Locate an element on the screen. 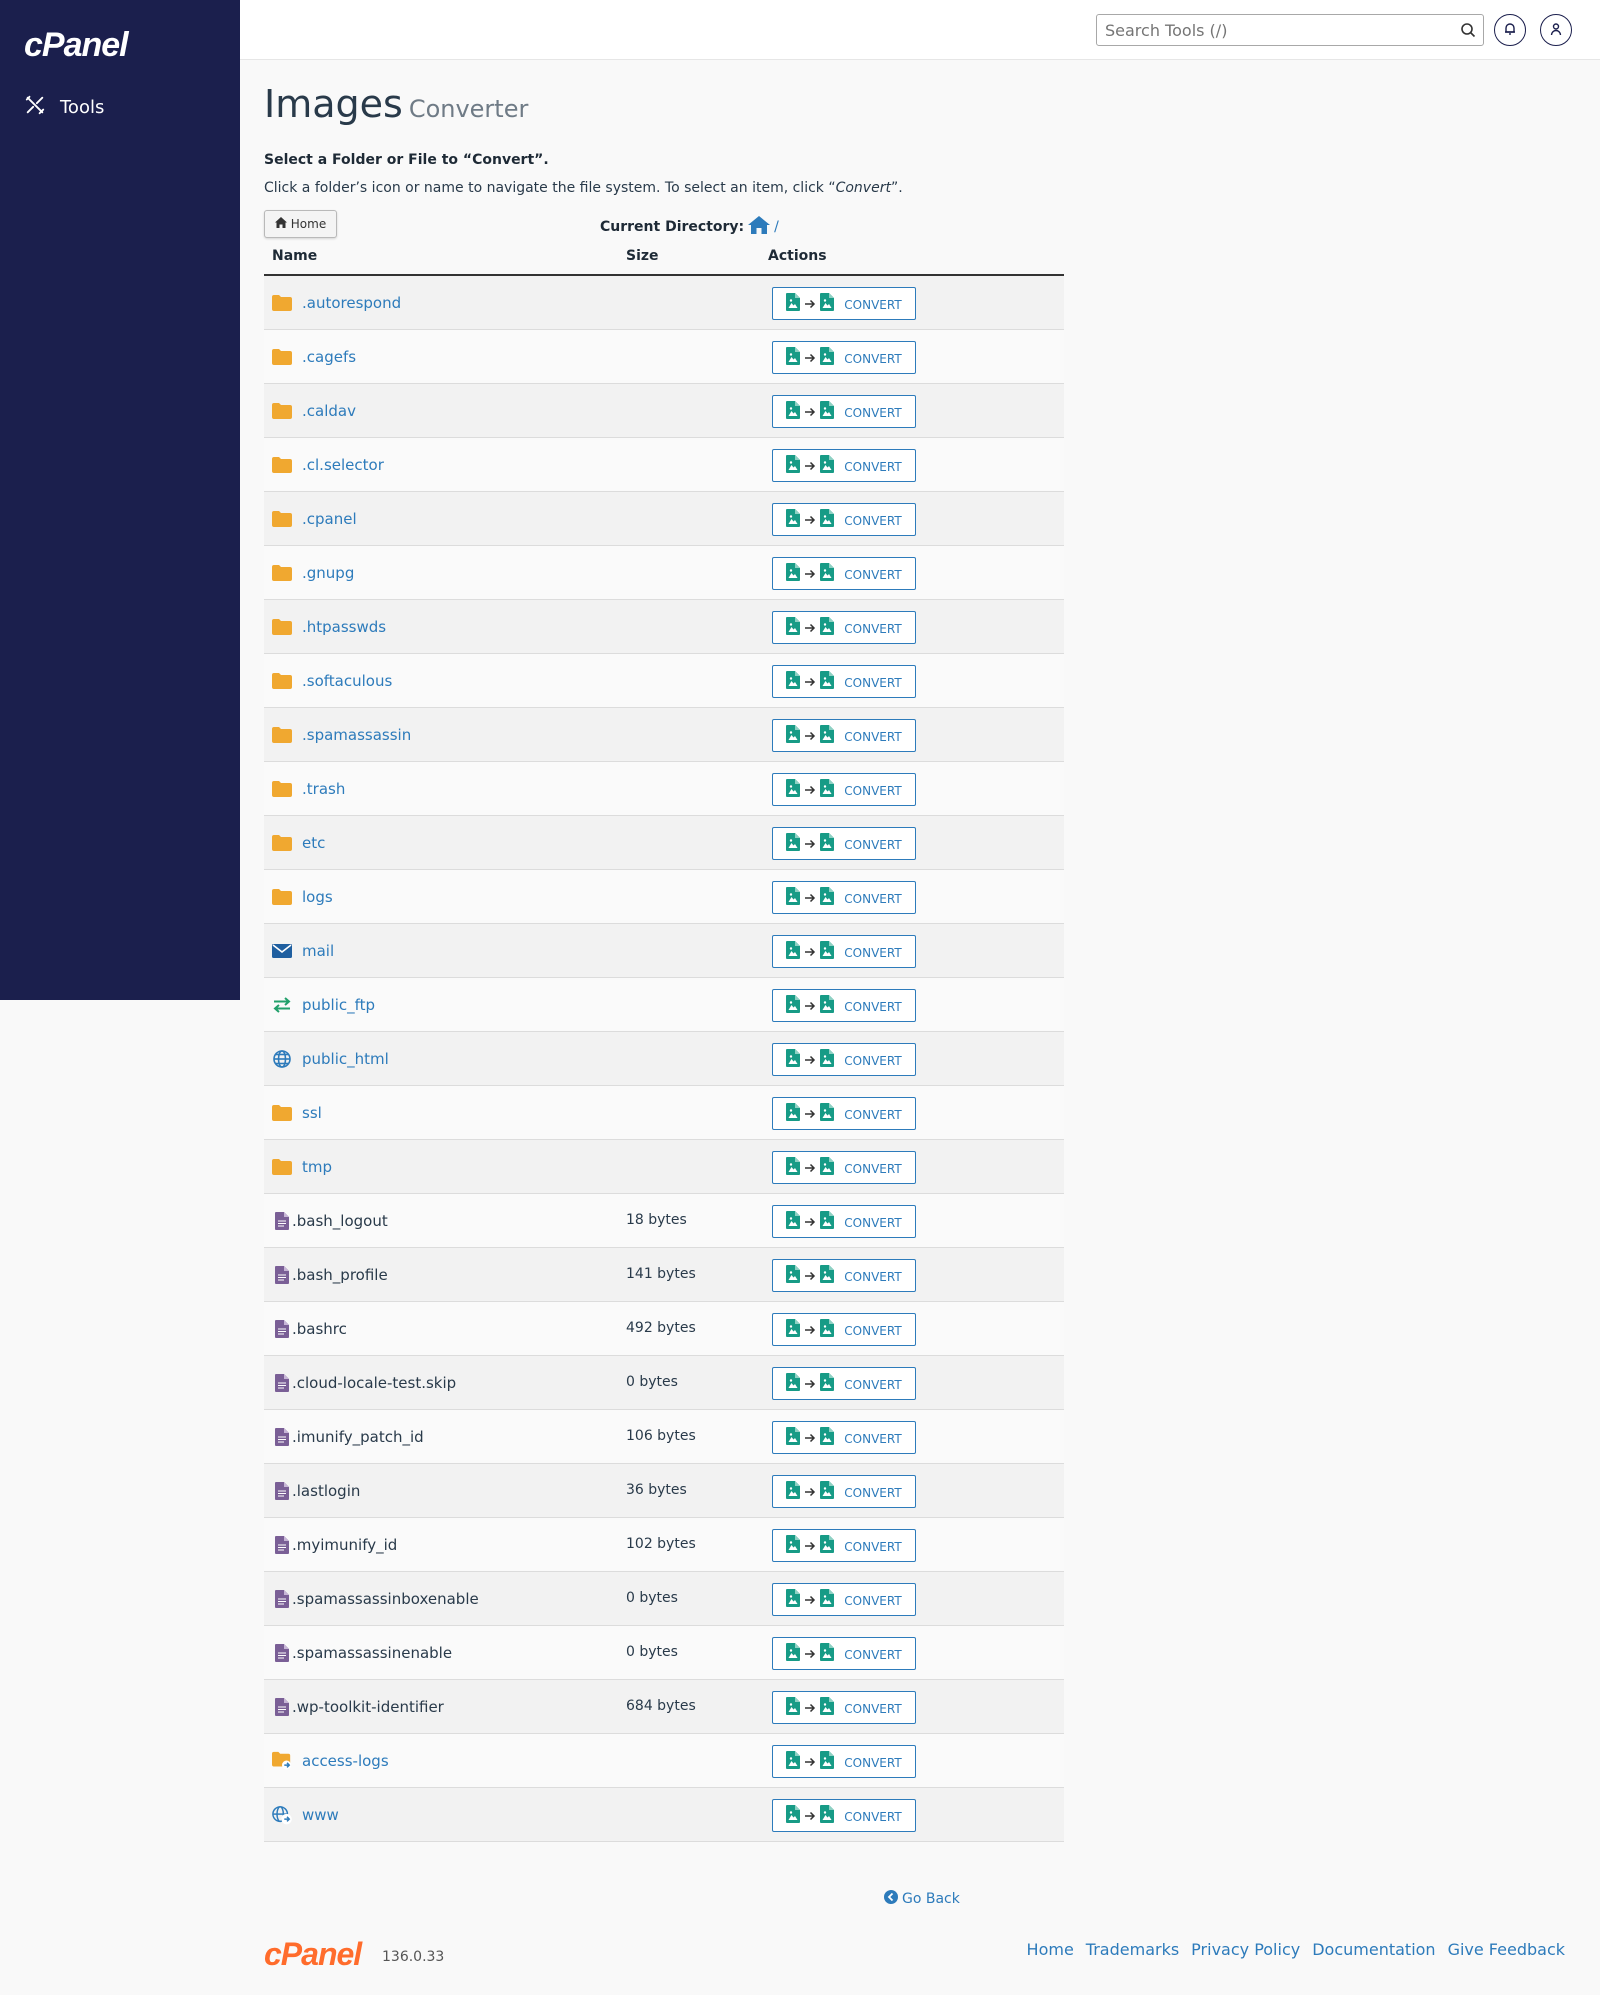 This screenshot has width=1600, height=1995. instruction-em: Convert is located at coordinates (863, 188).